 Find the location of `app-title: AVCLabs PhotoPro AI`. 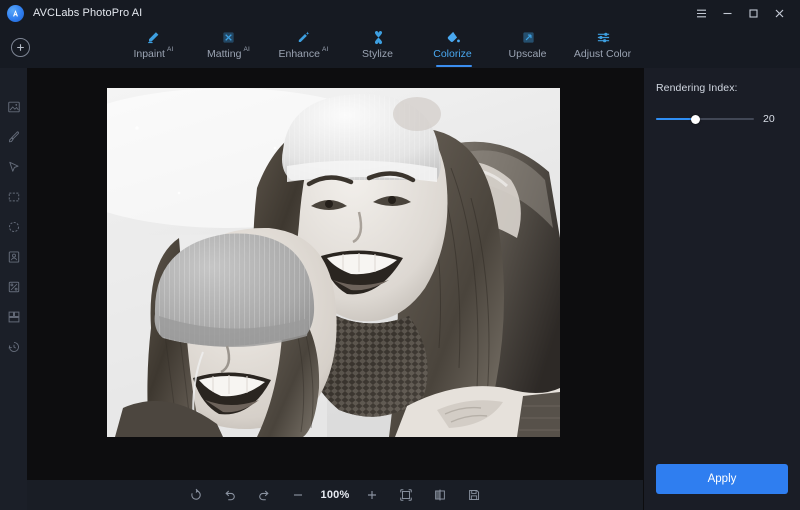

app-title: AVCLabs PhotoPro AI is located at coordinates (88, 13).